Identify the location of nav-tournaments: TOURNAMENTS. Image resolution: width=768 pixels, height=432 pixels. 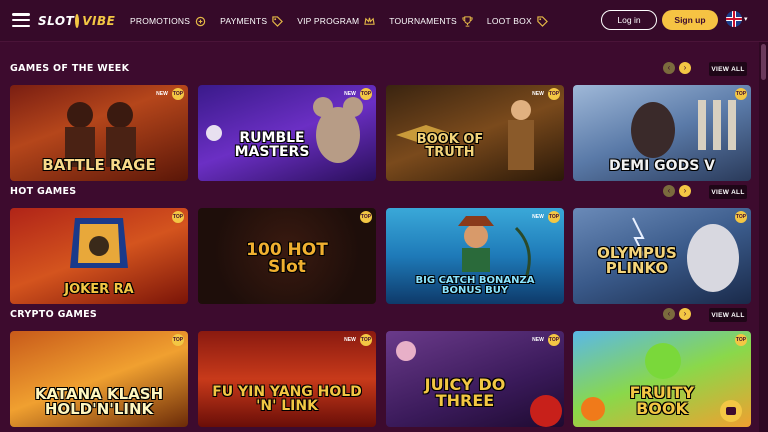
(431, 21).